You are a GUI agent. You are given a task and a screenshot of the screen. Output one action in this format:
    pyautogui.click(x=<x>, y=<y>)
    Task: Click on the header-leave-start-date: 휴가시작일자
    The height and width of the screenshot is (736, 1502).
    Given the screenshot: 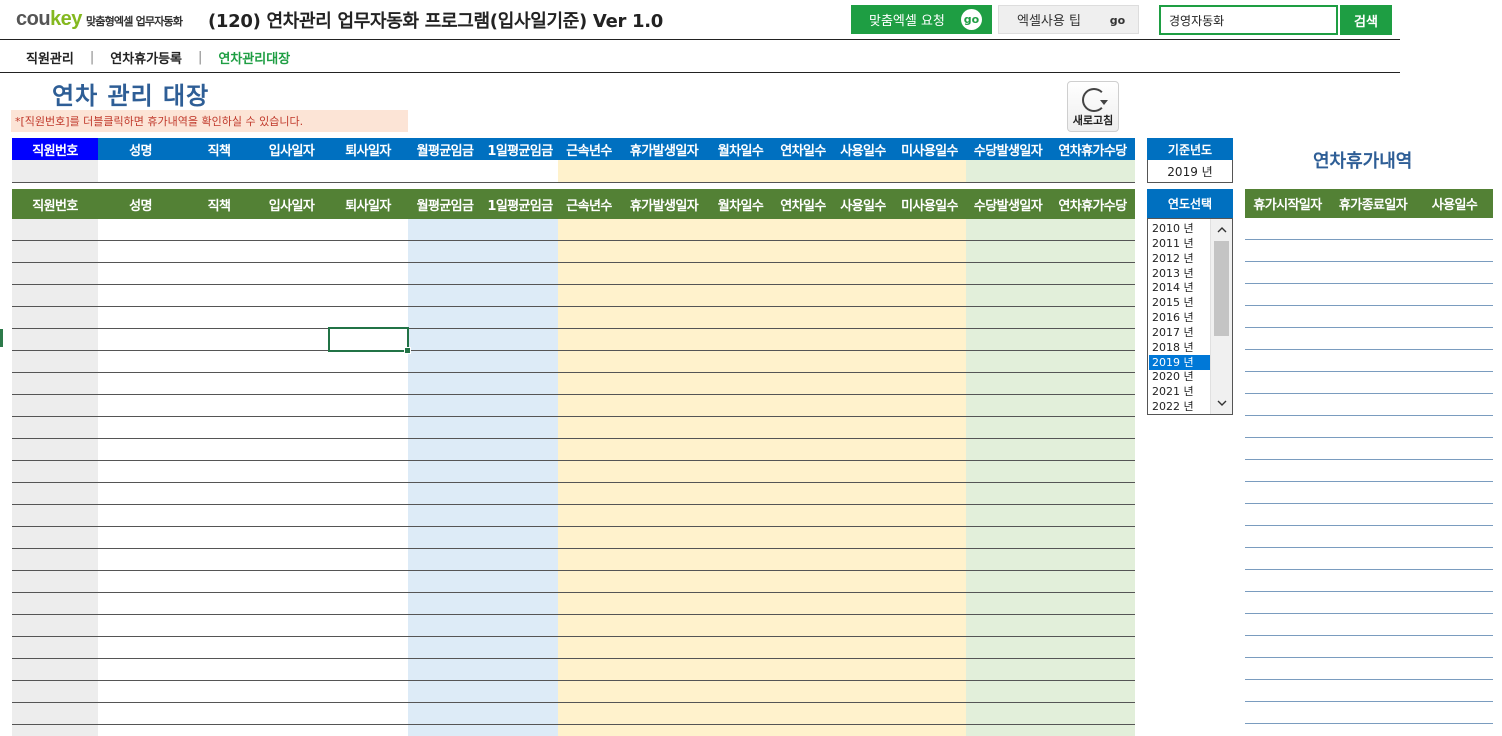 What is the action you would take?
    pyautogui.click(x=1287, y=203)
    